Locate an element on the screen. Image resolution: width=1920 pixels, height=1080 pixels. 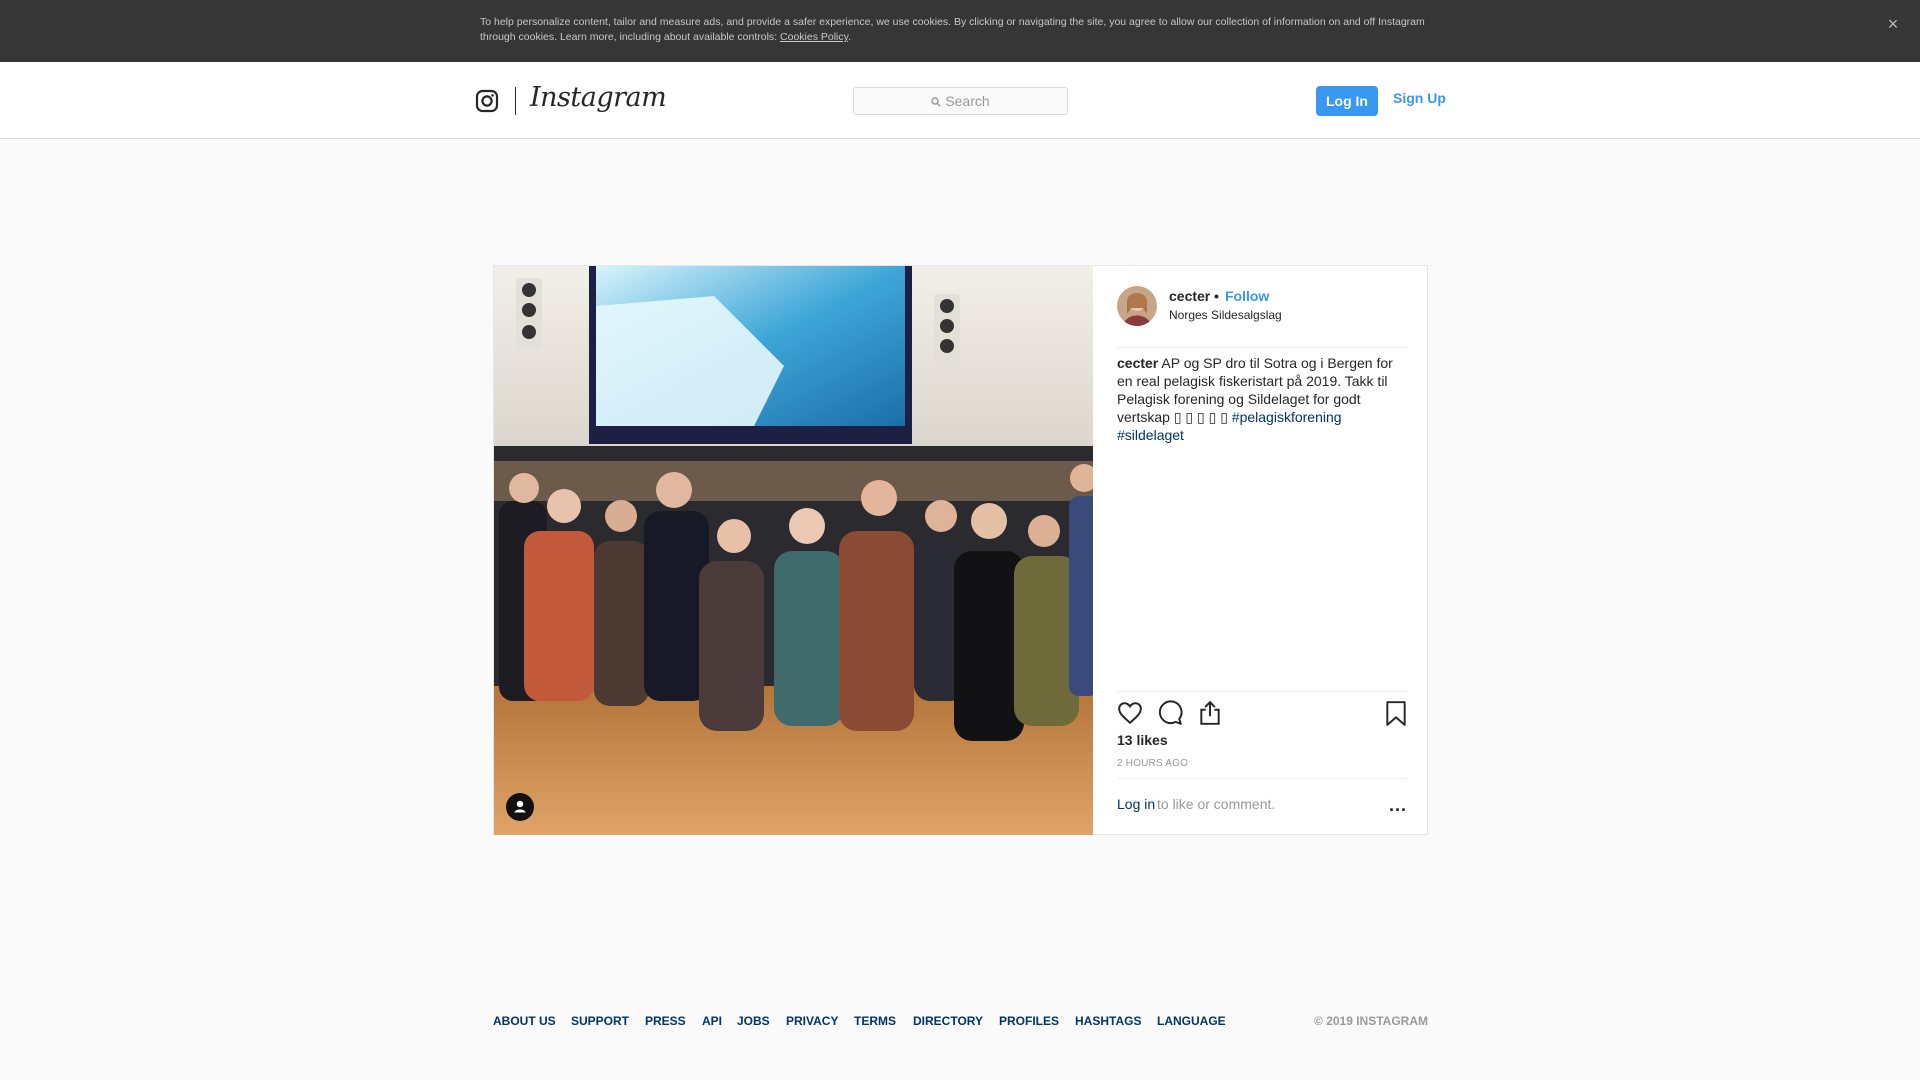
cookie-period: . is located at coordinates (850, 37).